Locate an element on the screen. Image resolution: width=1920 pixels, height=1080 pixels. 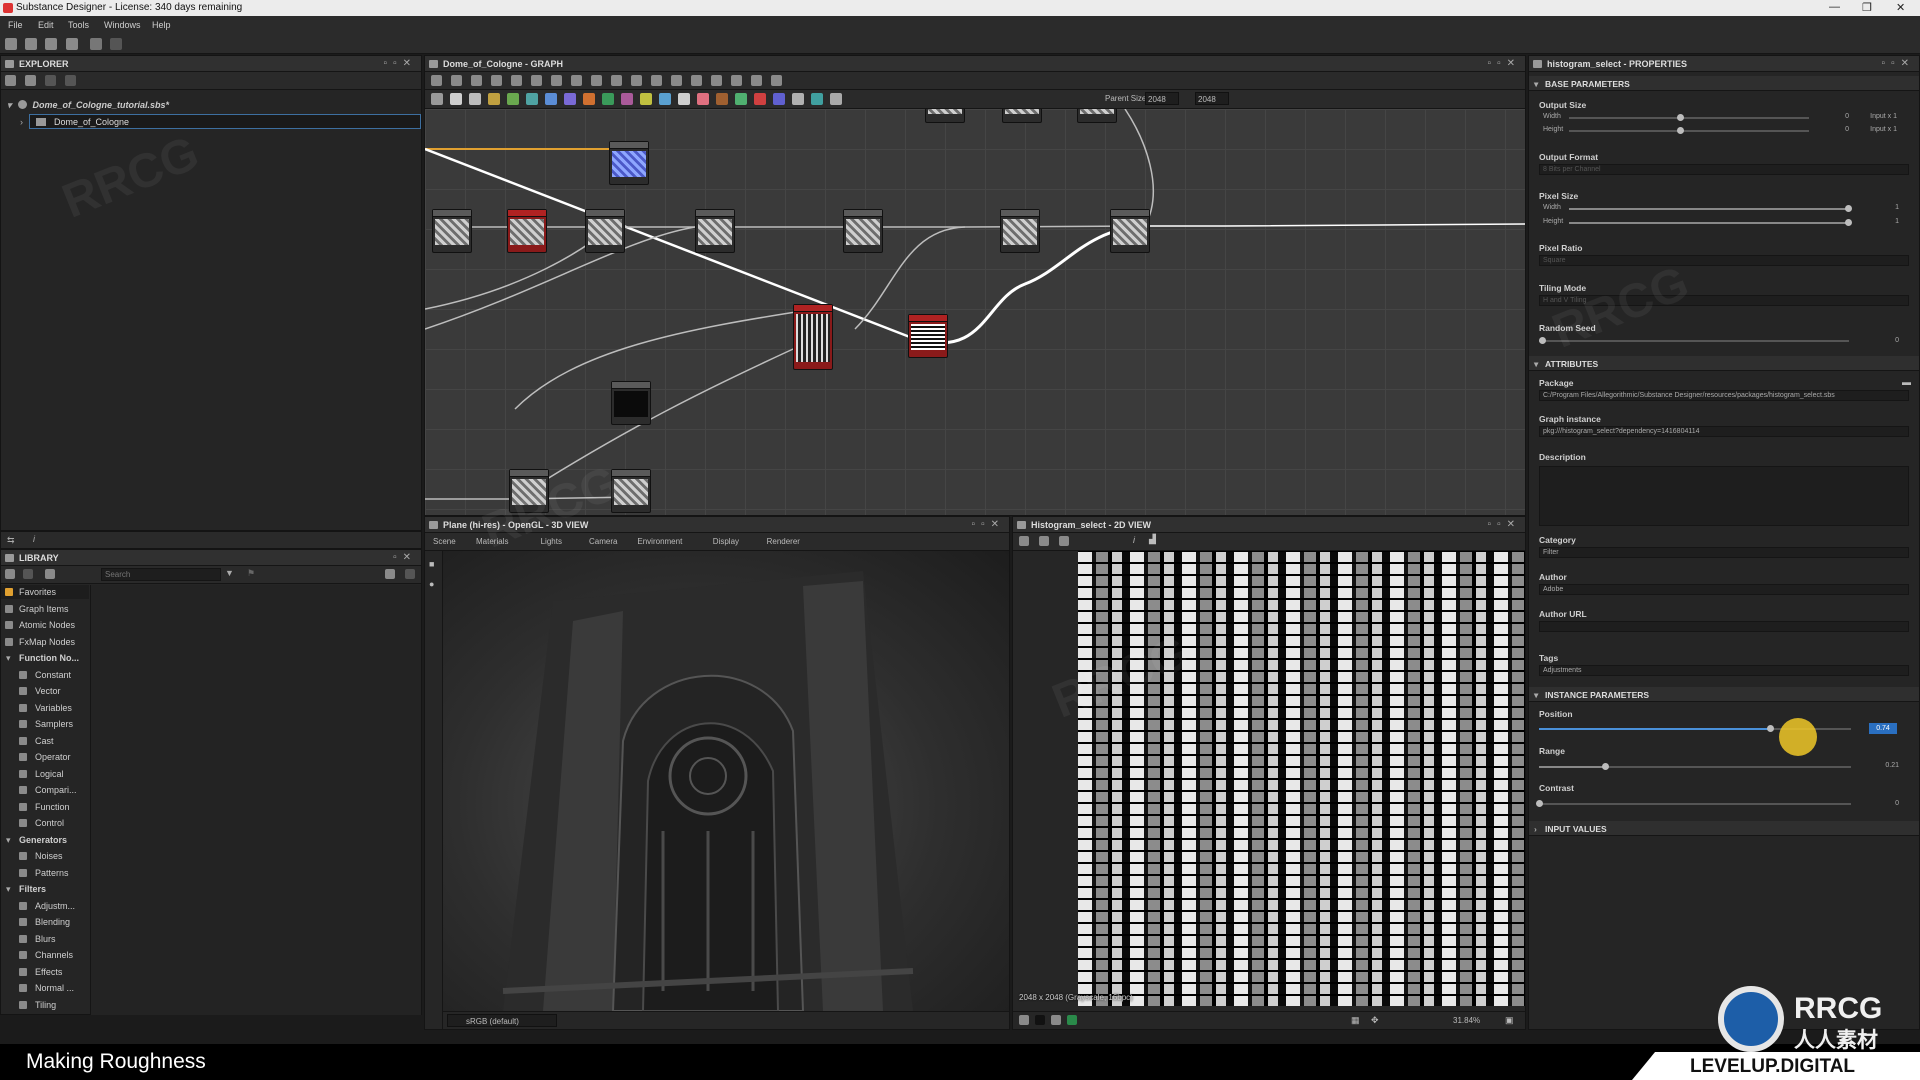
colorspace-select: sRGB (default) is located at coordinates (502, 1020).